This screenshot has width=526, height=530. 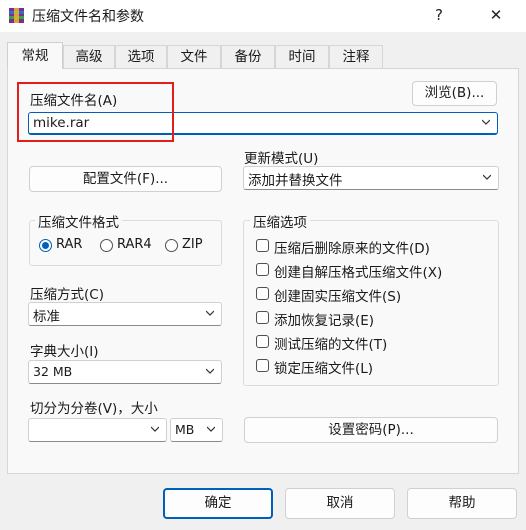 I want to click on tab-files: 文件, so click(x=194, y=56).